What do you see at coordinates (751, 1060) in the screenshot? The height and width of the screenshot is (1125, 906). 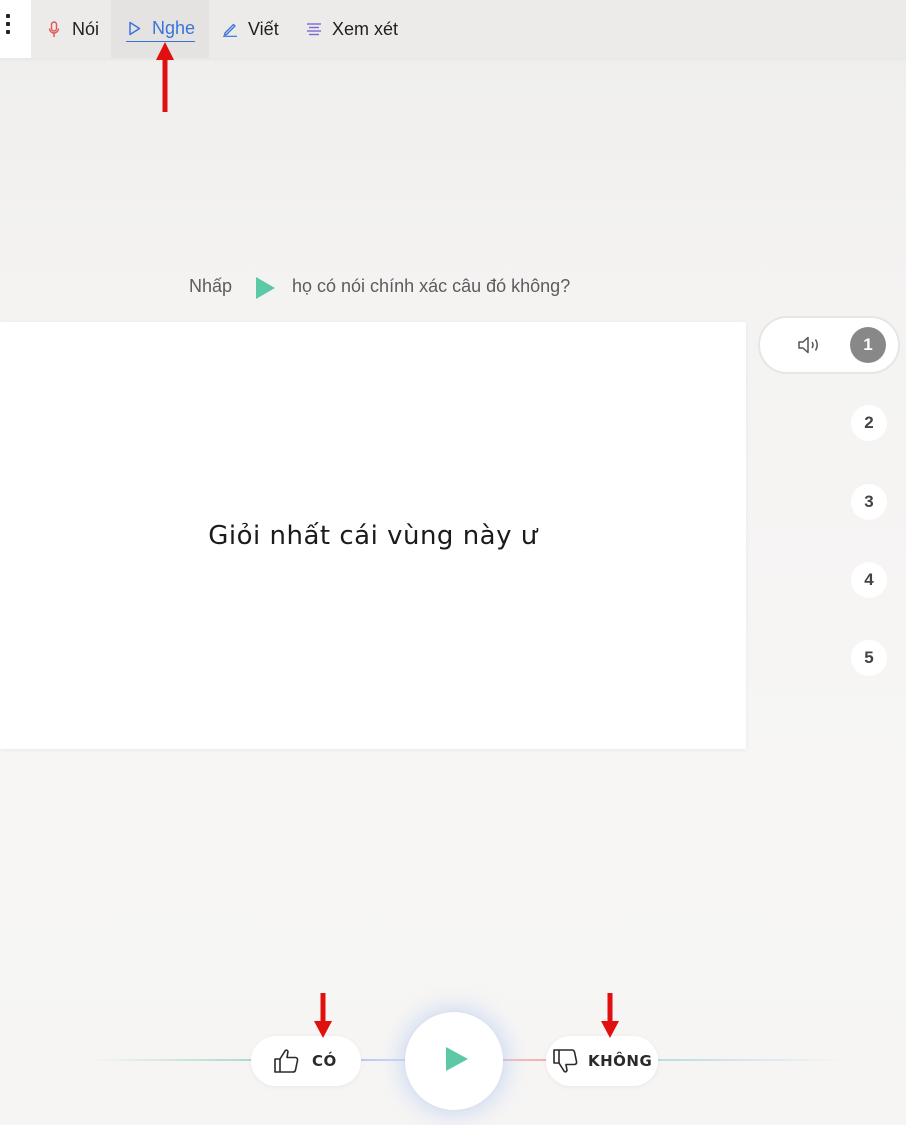 I see `decor-line-right` at bounding box center [751, 1060].